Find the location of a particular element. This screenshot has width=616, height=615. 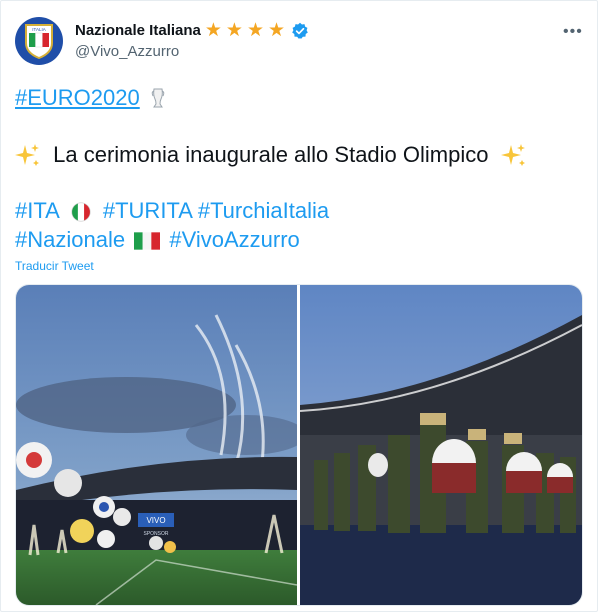

avatar: ITALIA is located at coordinates (39, 41).